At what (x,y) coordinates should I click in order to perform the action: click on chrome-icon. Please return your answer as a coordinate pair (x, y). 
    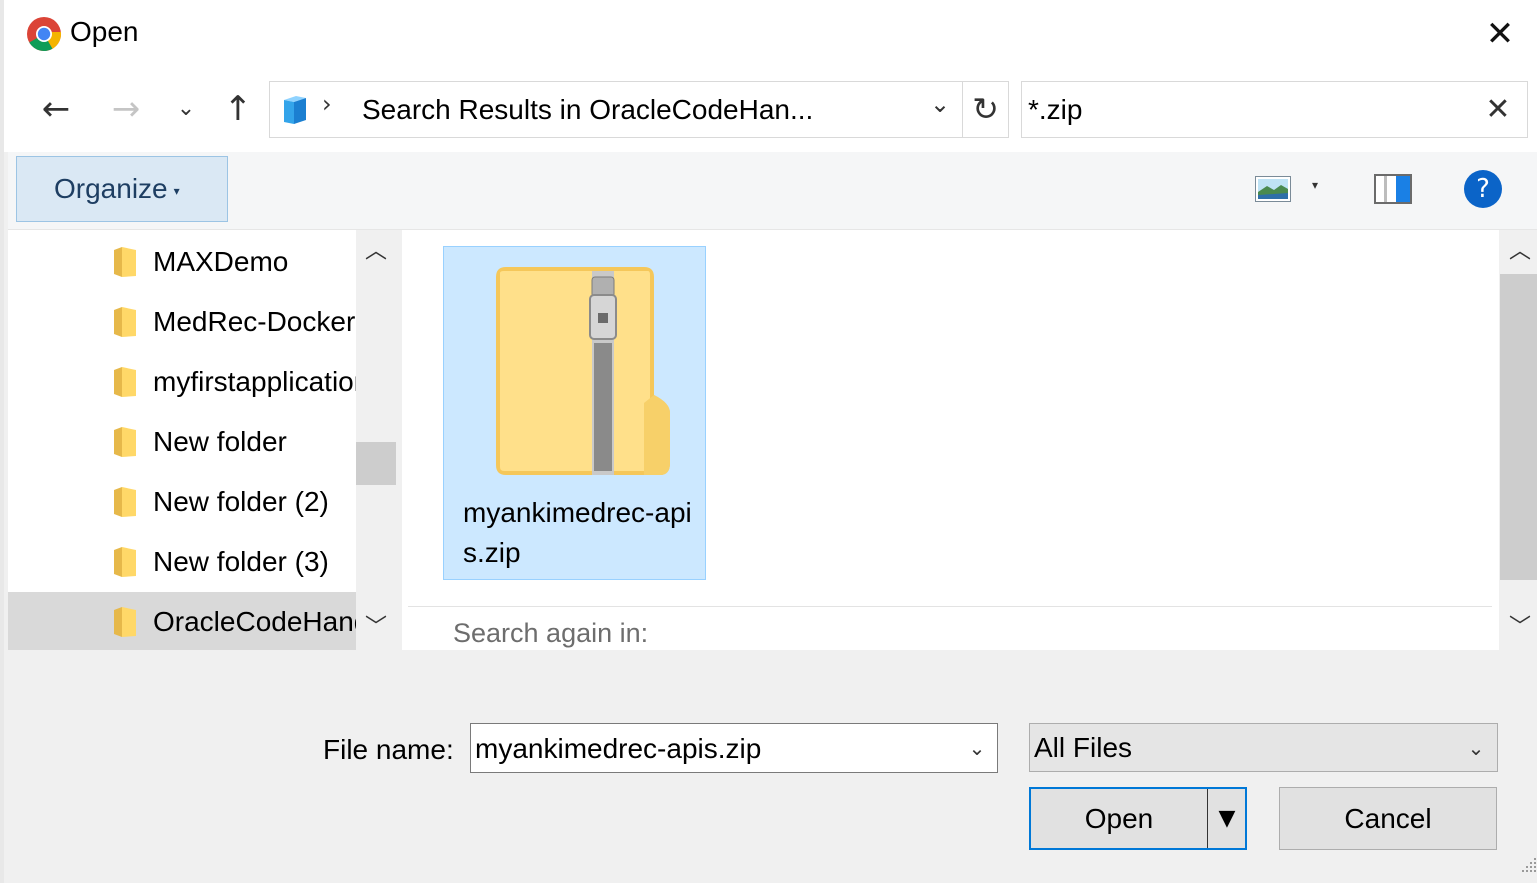
    Looking at the image, I should click on (44, 34).